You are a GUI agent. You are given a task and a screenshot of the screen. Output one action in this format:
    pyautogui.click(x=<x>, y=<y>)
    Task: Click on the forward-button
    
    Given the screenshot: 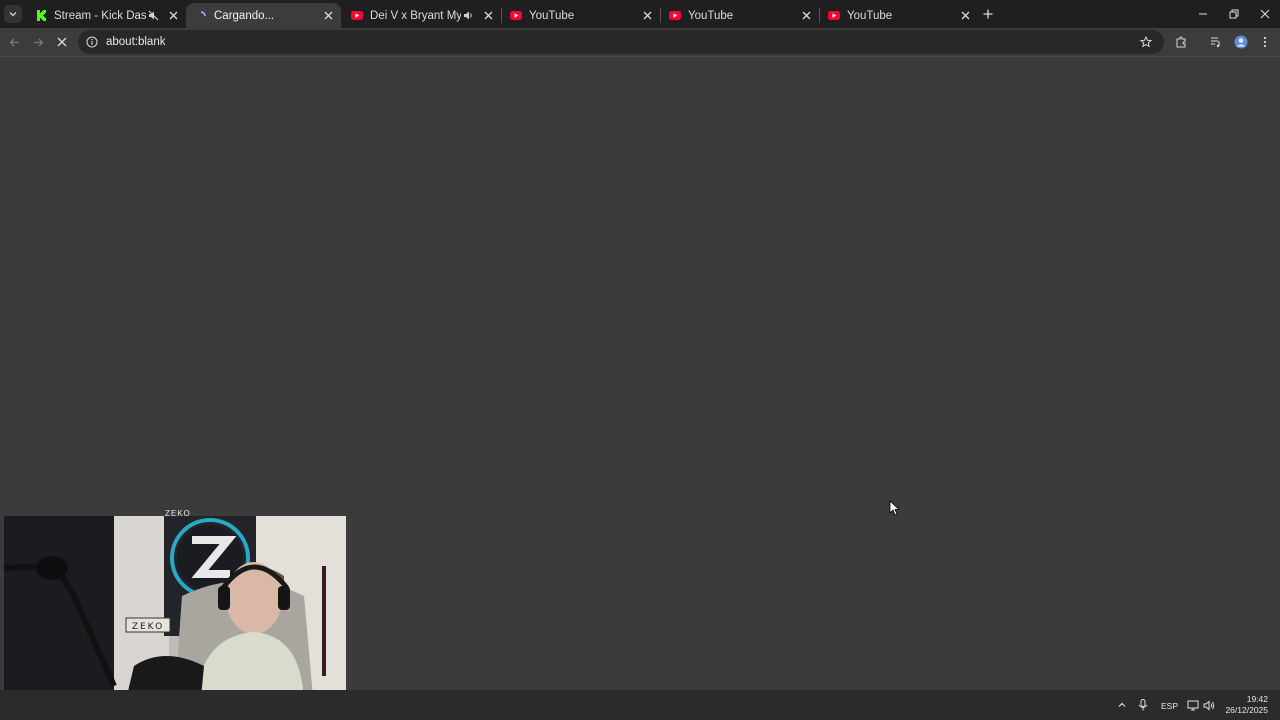 What is the action you would take?
    pyautogui.click(x=38, y=42)
    